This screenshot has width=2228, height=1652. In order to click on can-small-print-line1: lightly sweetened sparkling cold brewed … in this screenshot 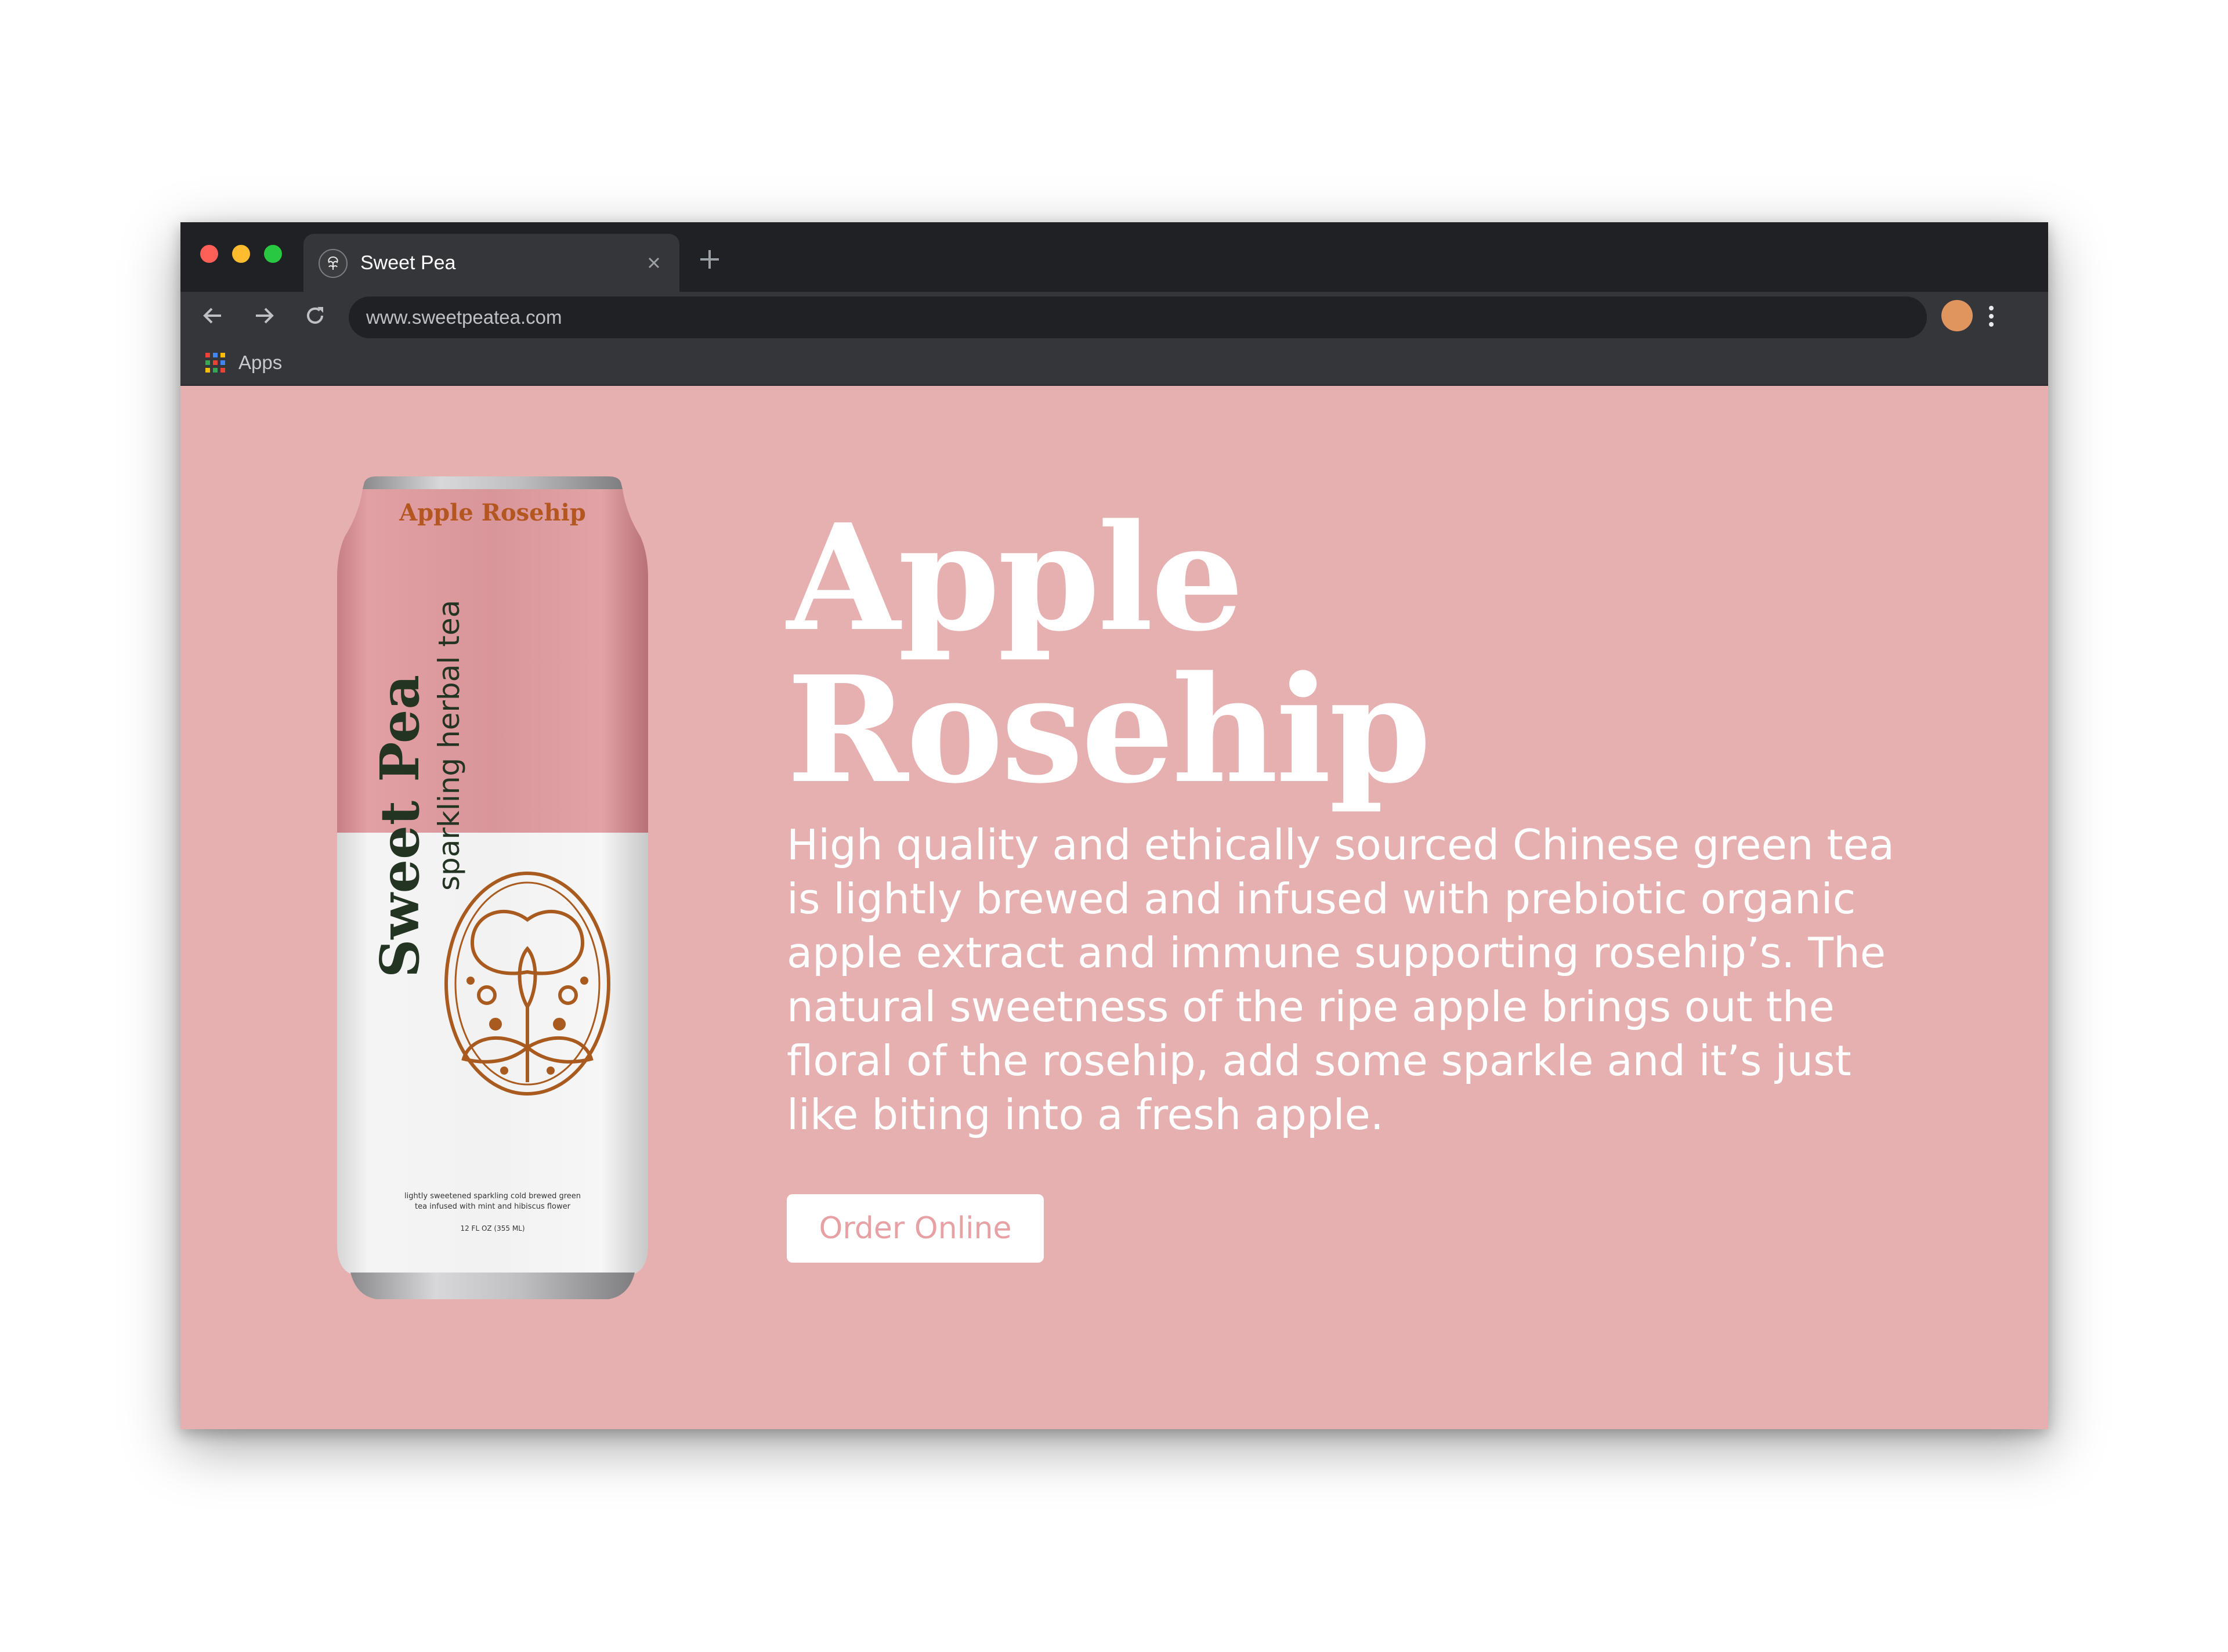, I will do `click(492, 1196)`.